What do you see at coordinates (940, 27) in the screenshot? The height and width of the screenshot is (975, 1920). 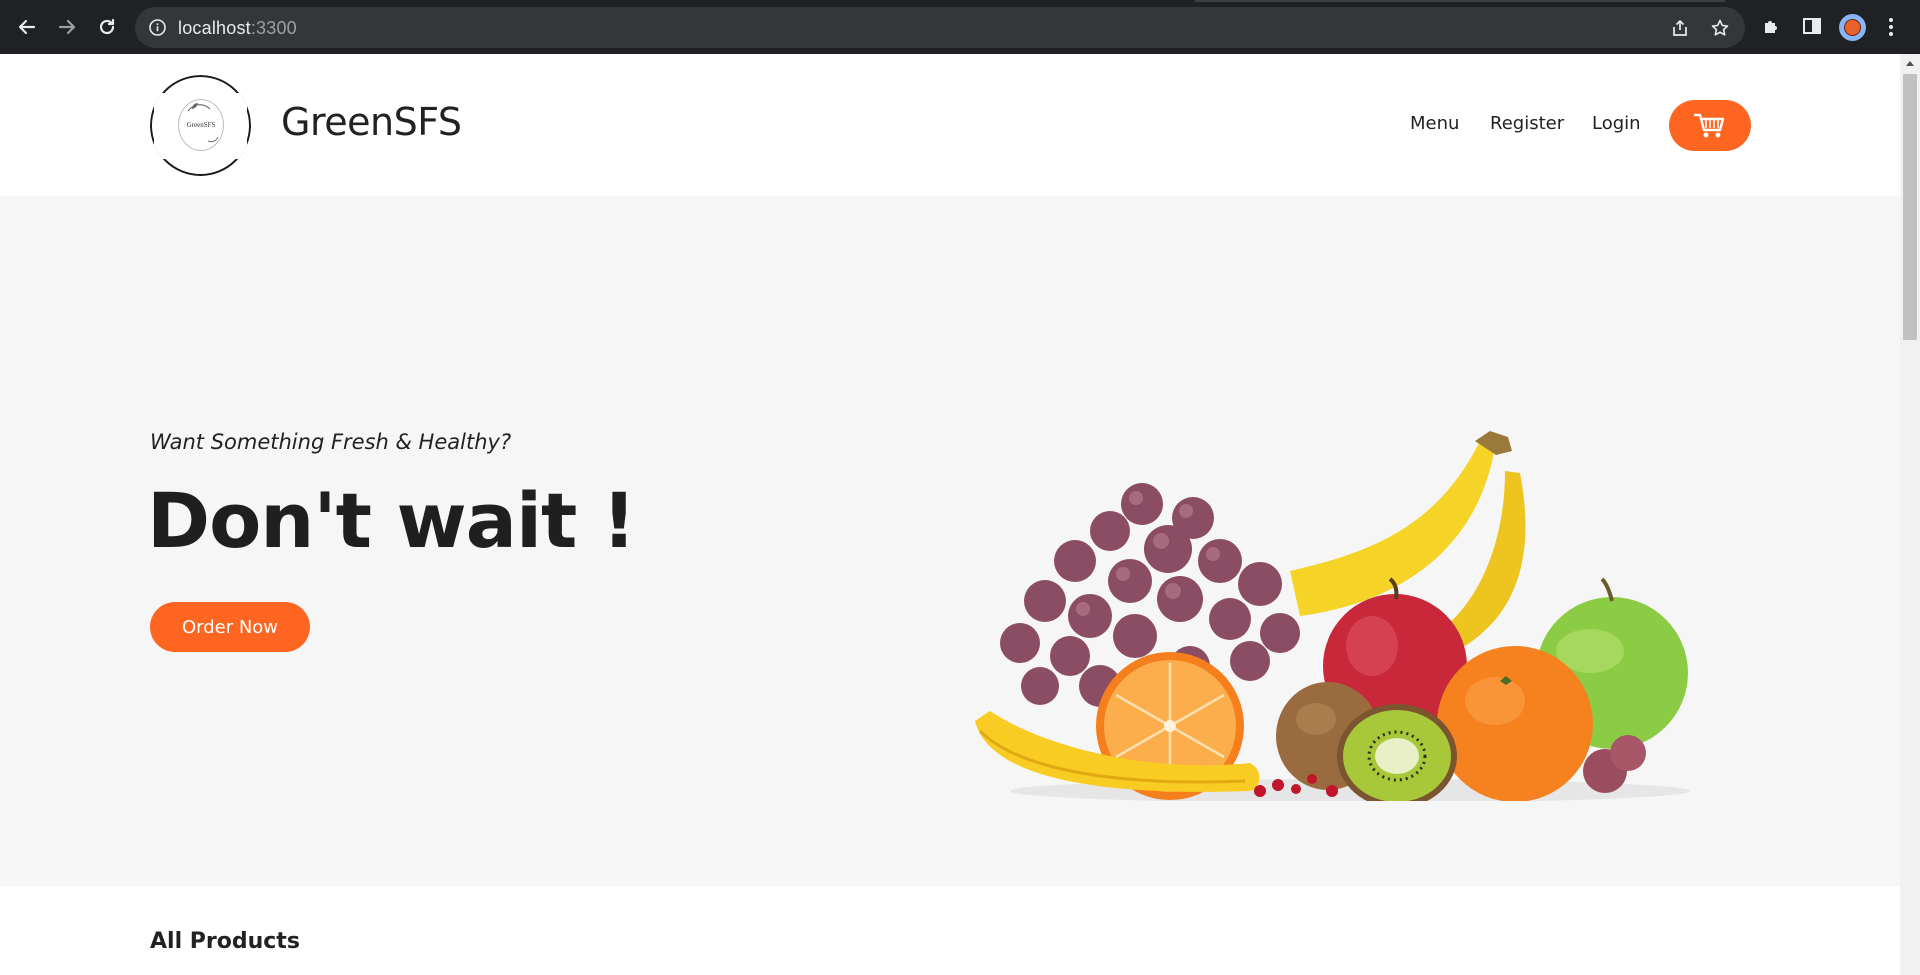 I see `address-bar: localhost:3300` at bounding box center [940, 27].